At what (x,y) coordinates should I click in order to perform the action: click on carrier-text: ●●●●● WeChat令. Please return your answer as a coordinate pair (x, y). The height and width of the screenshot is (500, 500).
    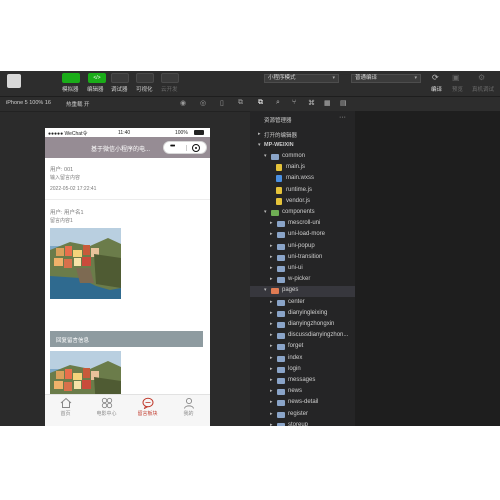
    Looking at the image, I should click on (68, 134).